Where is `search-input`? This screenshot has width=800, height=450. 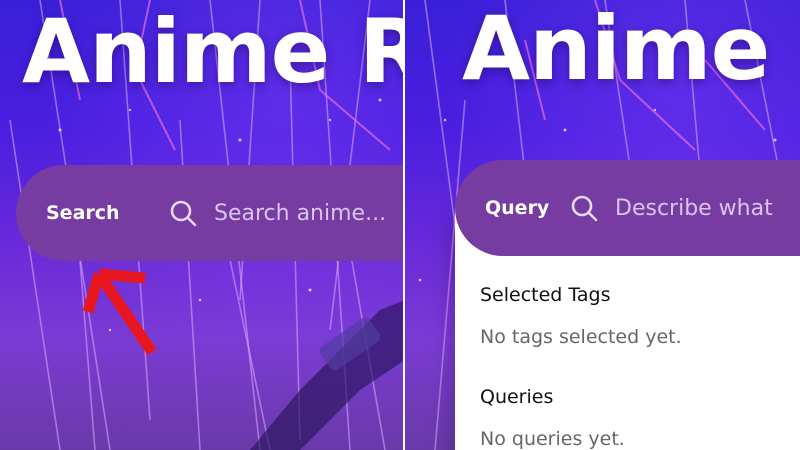
search-input is located at coordinates (309, 213).